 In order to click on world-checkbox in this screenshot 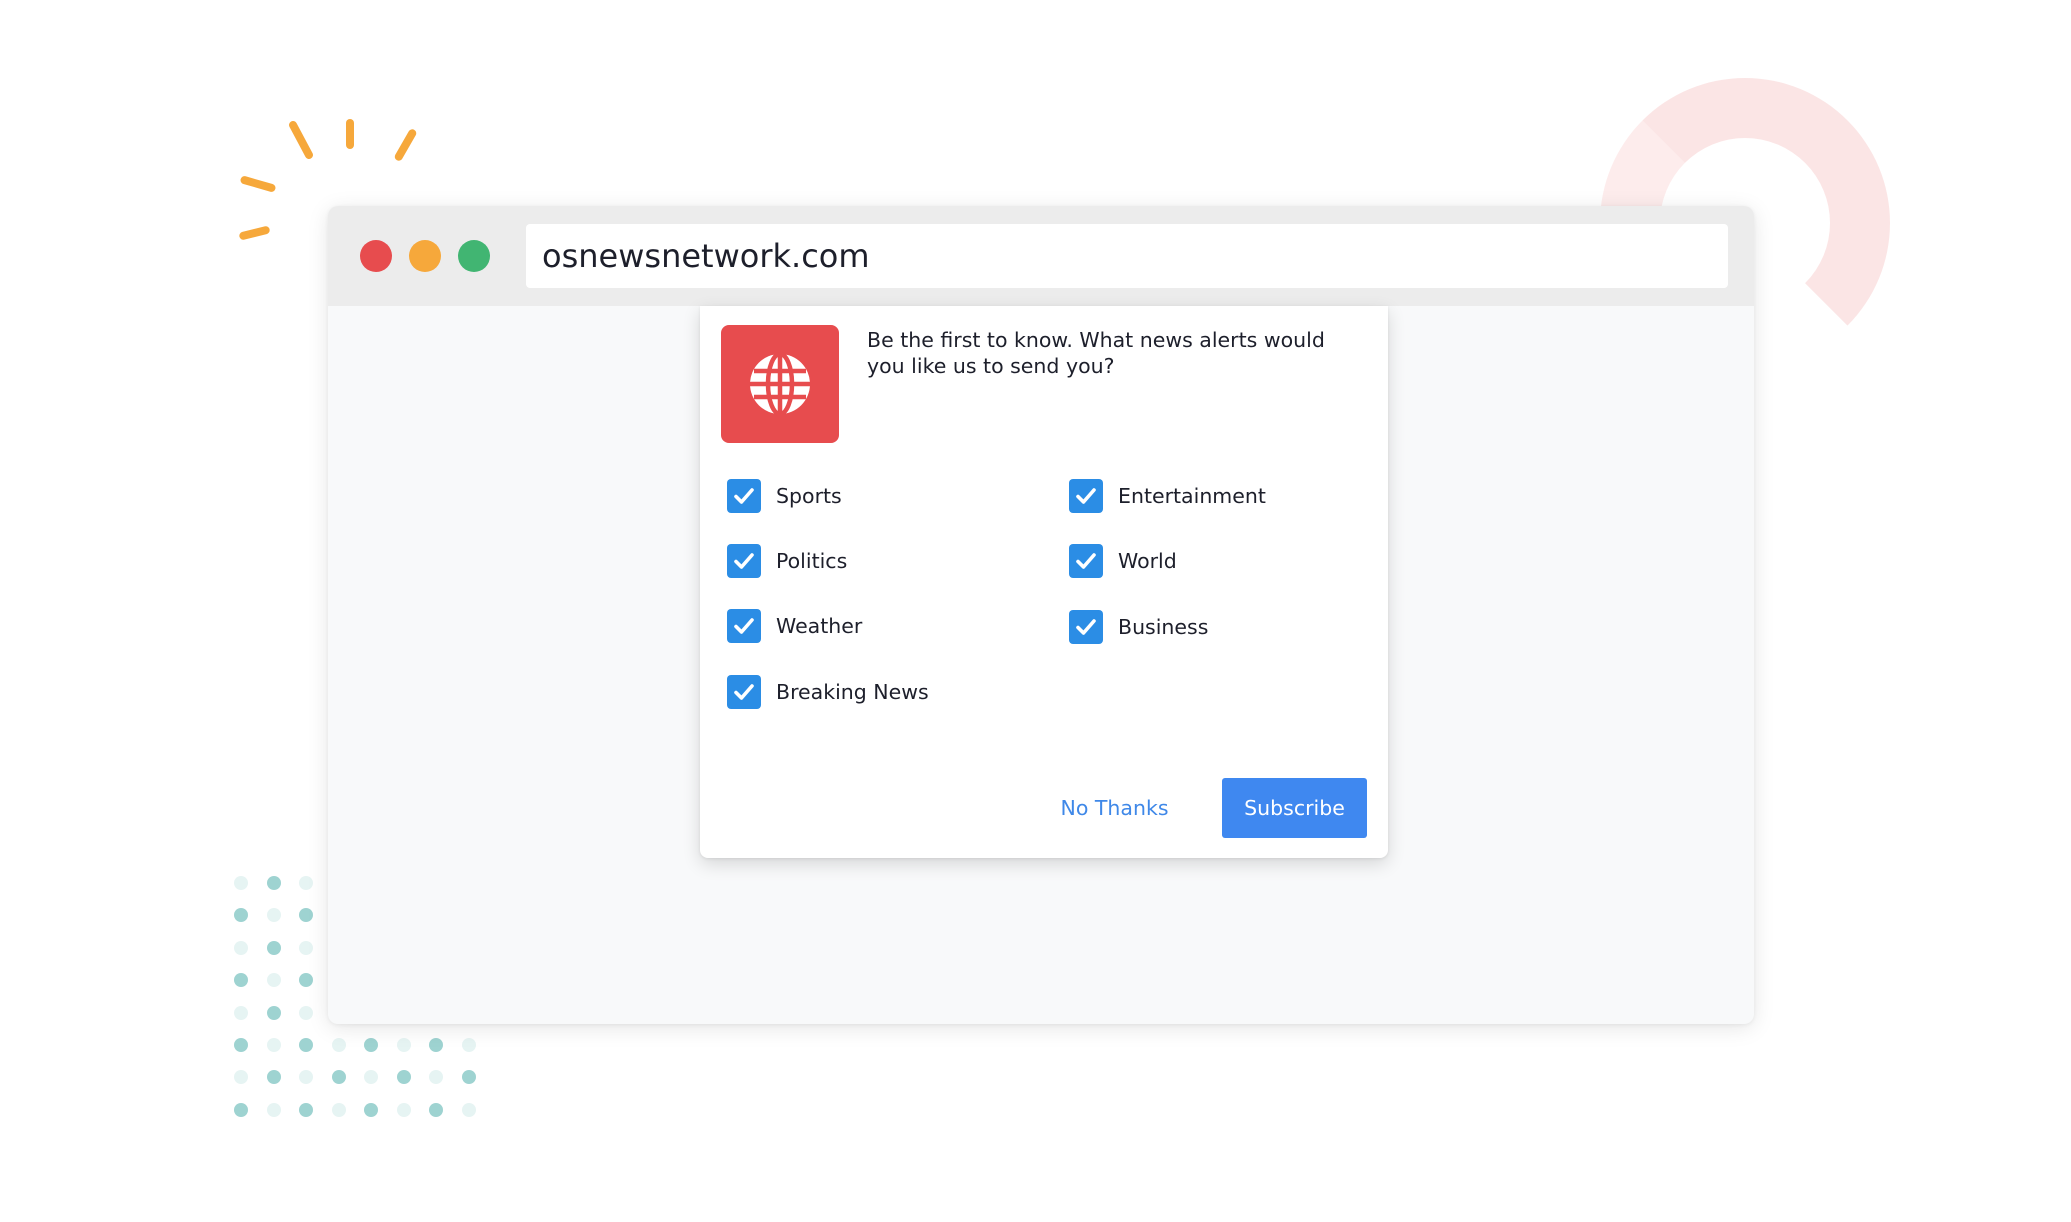, I will do `click(1086, 561)`.